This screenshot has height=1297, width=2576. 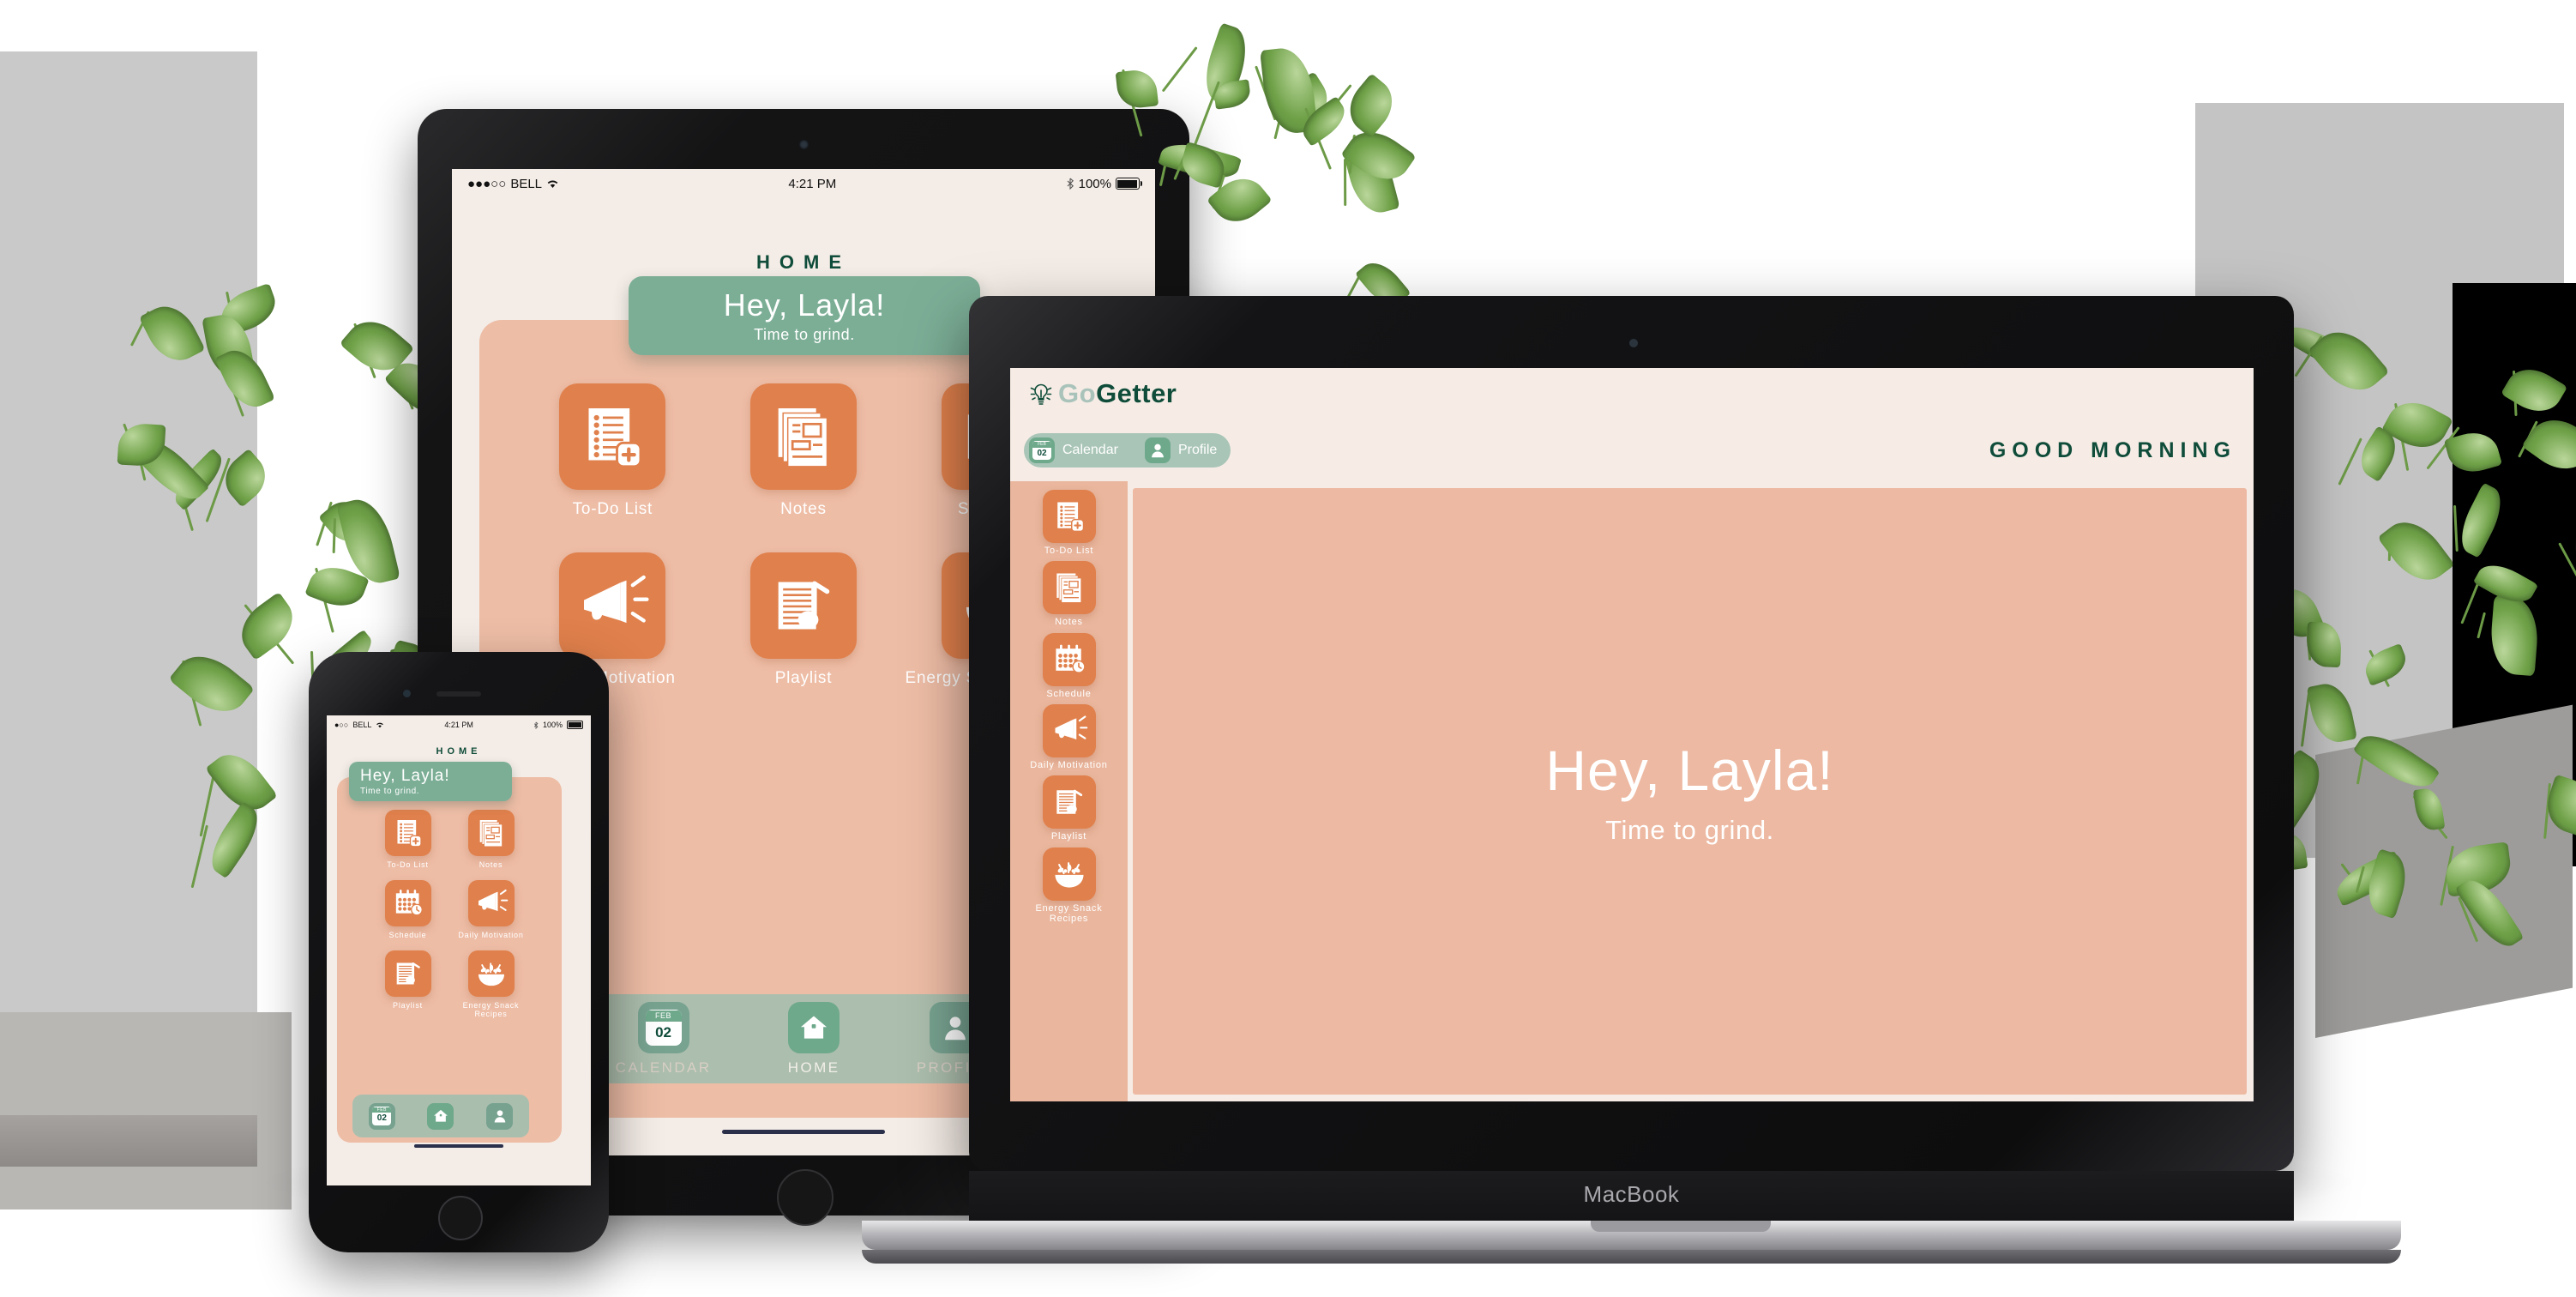 I want to click on lightbulb-icon, so click(x=1041, y=394).